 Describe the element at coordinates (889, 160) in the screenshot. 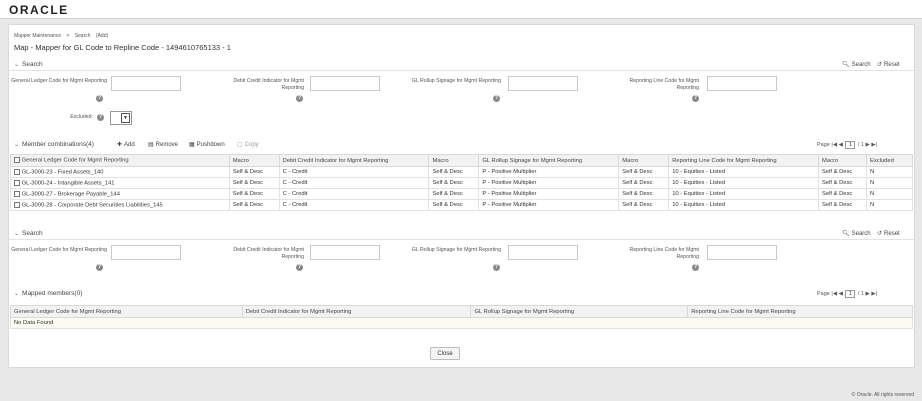

I see `column-header-excluded: Excluded` at that location.